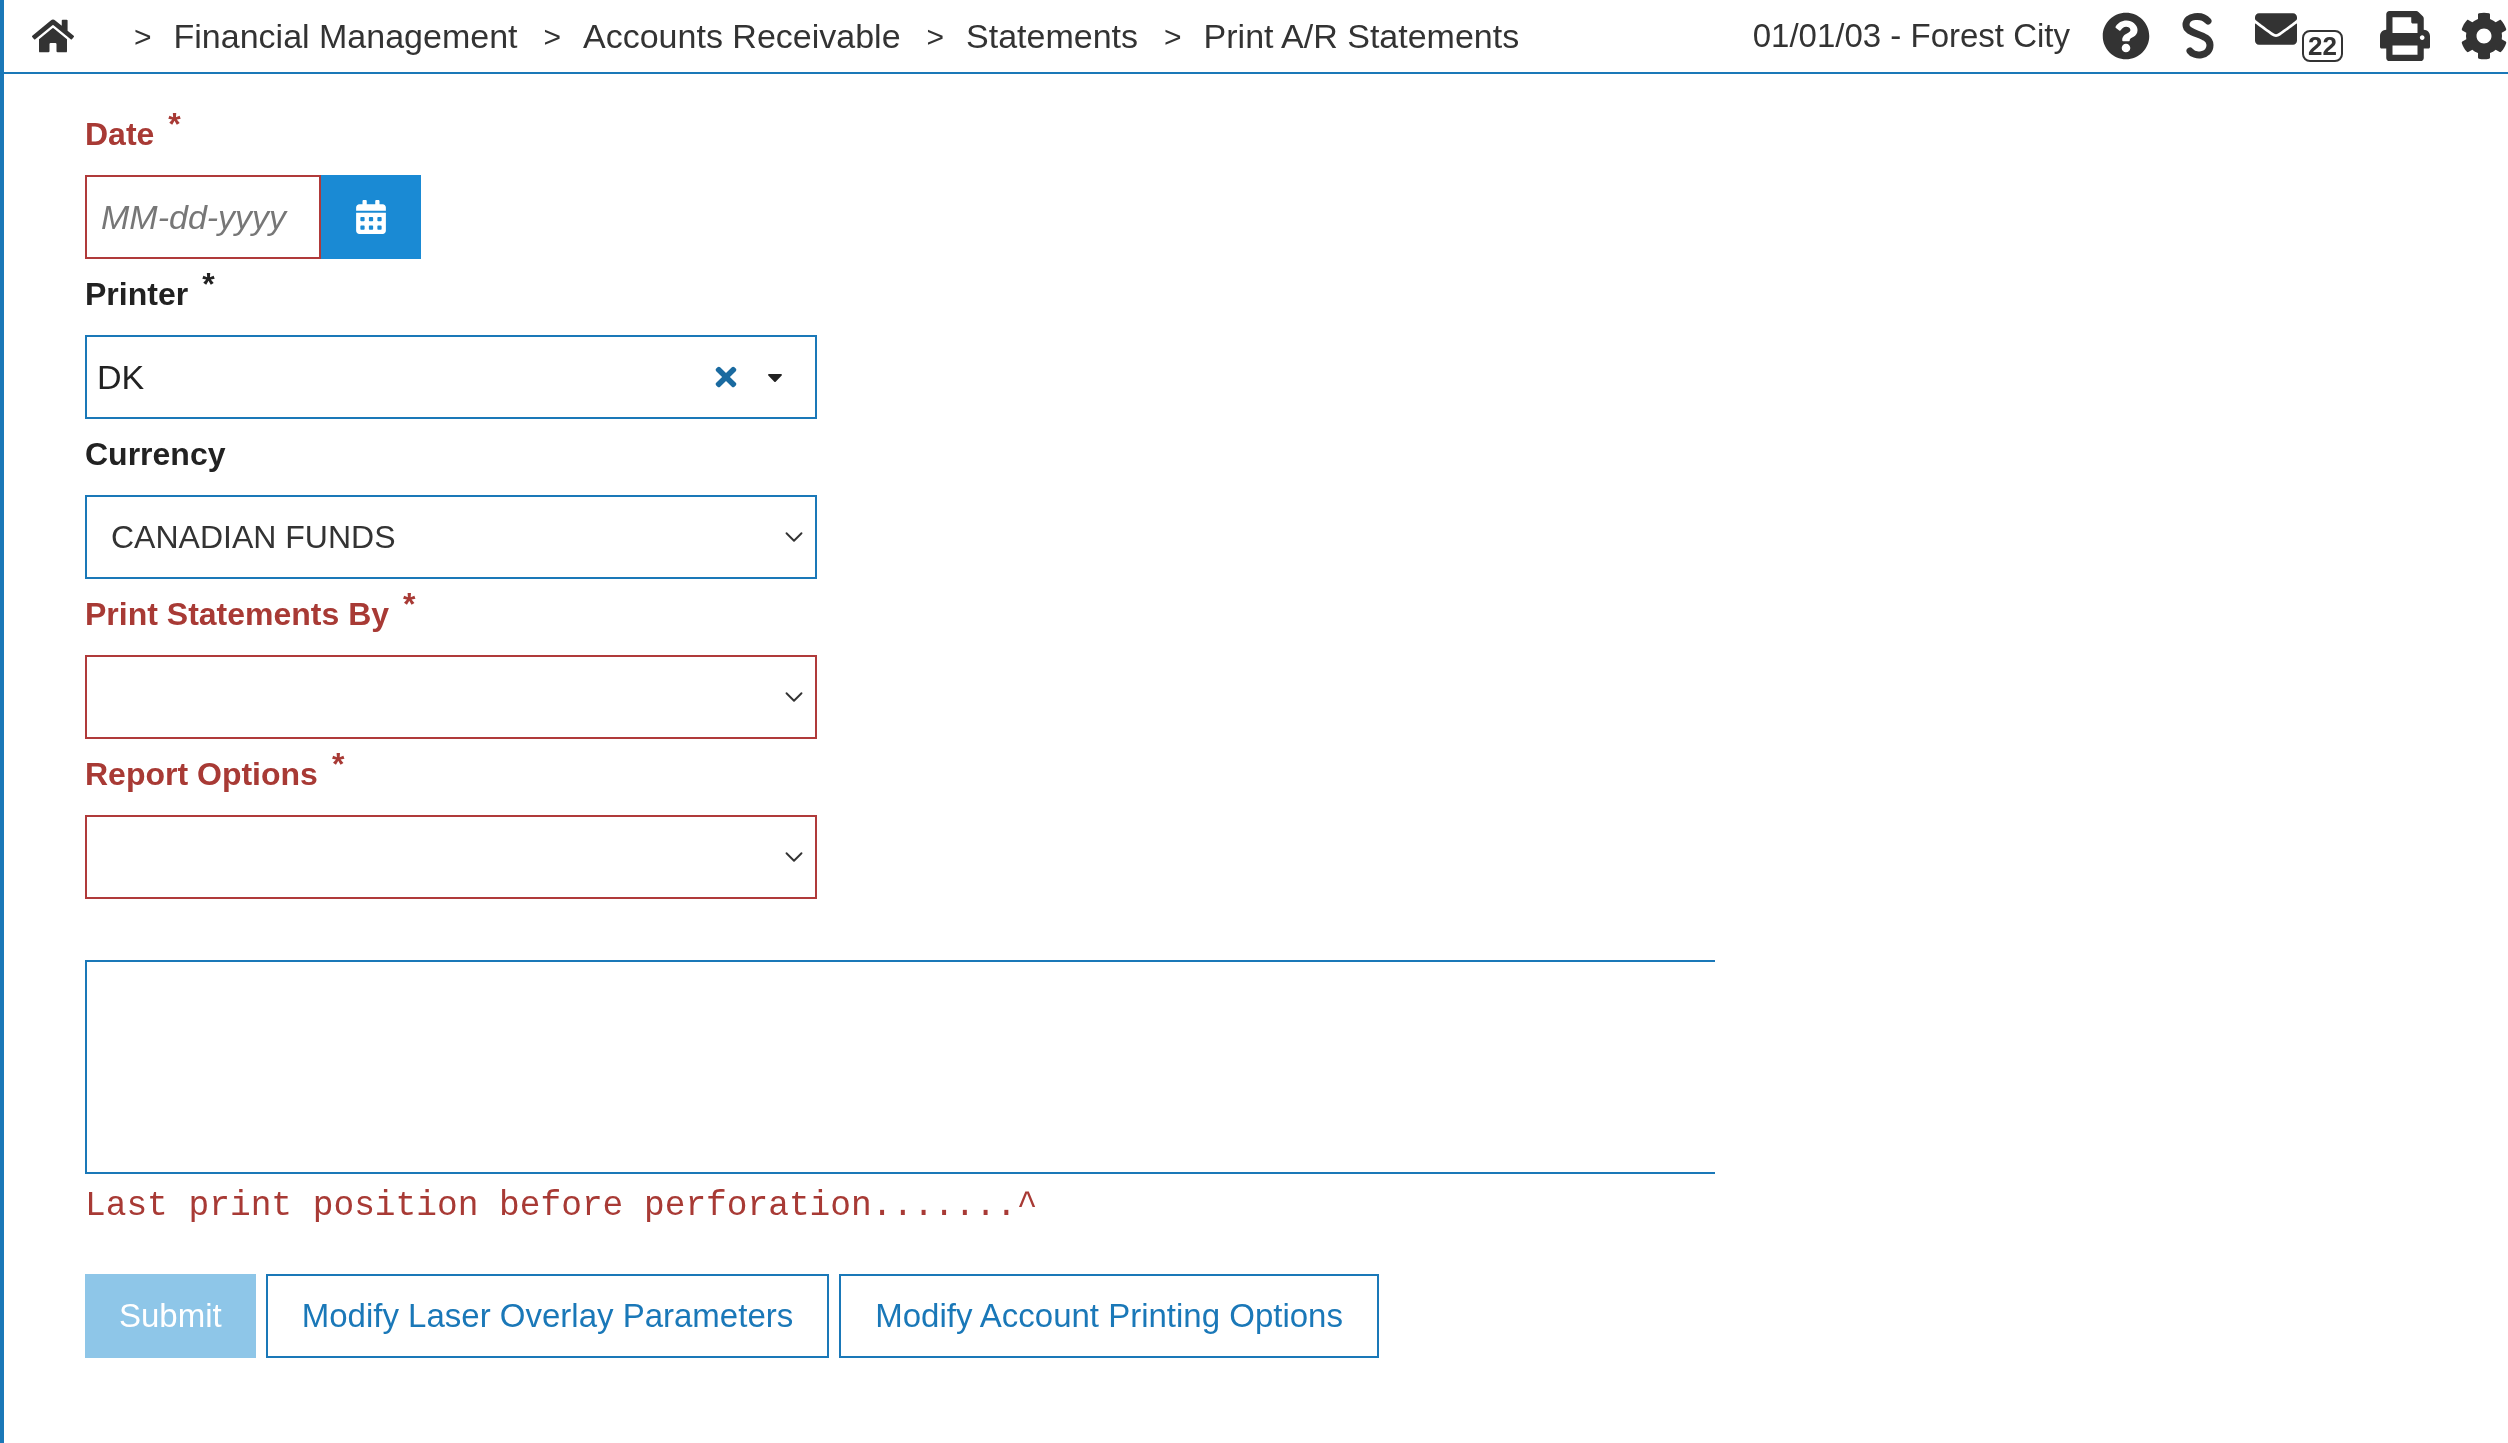  I want to click on help-icon, so click(2126, 36).